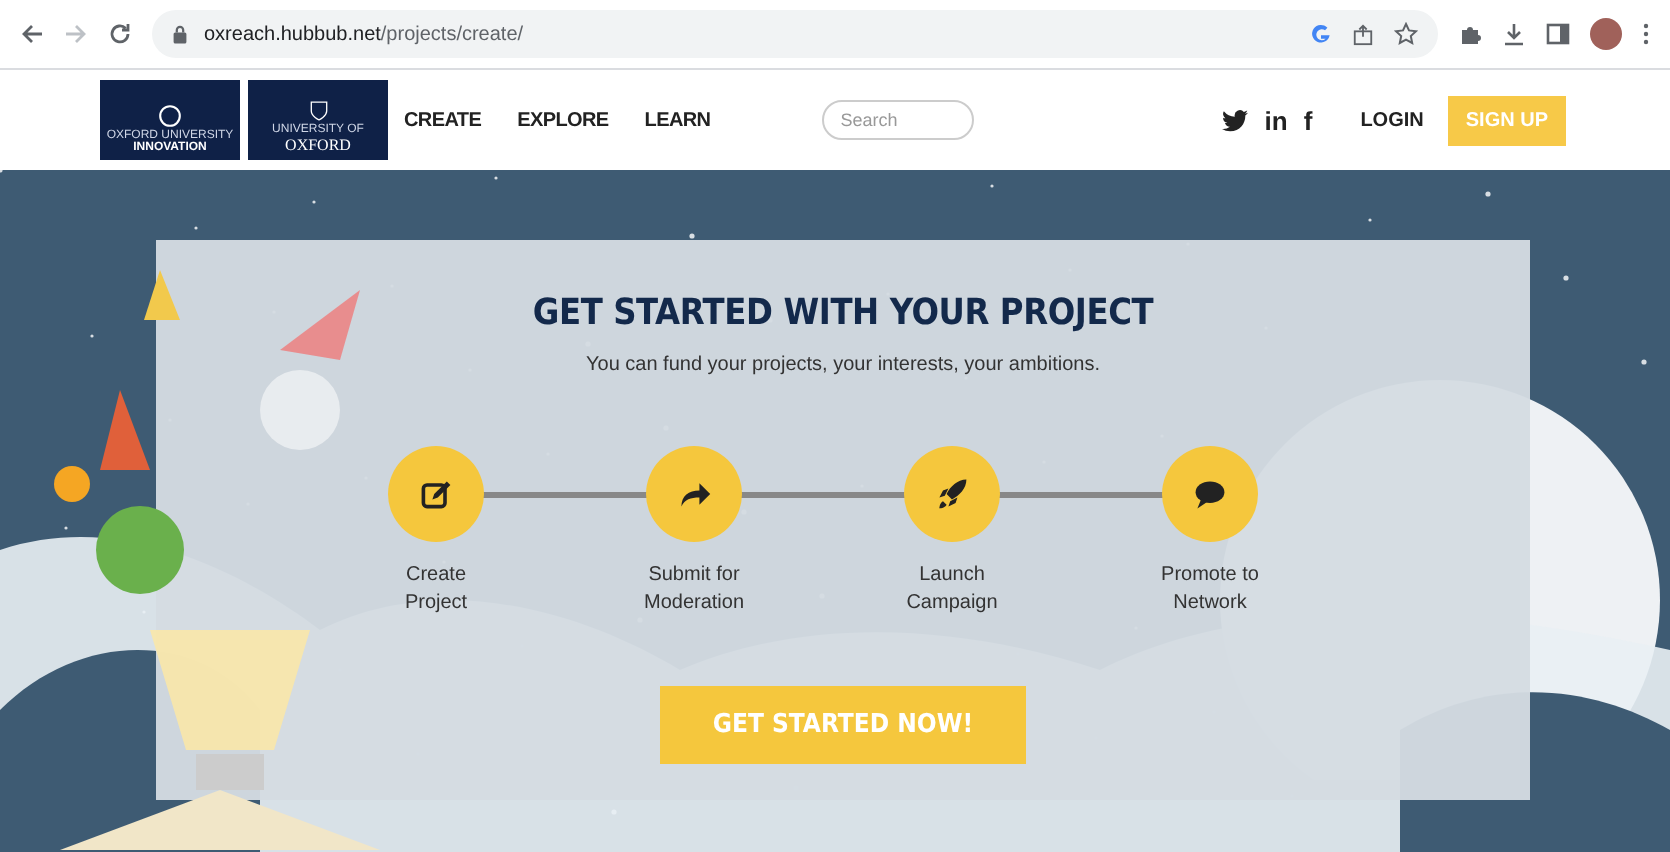 This screenshot has height=852, width=1670. I want to click on reload-icon, so click(120, 34).